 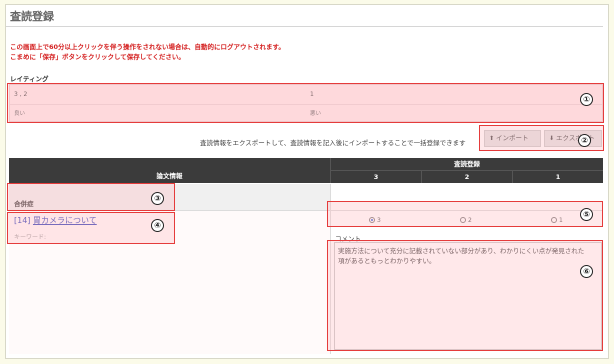 I want to click on callout-2: ②, so click(x=584, y=140).